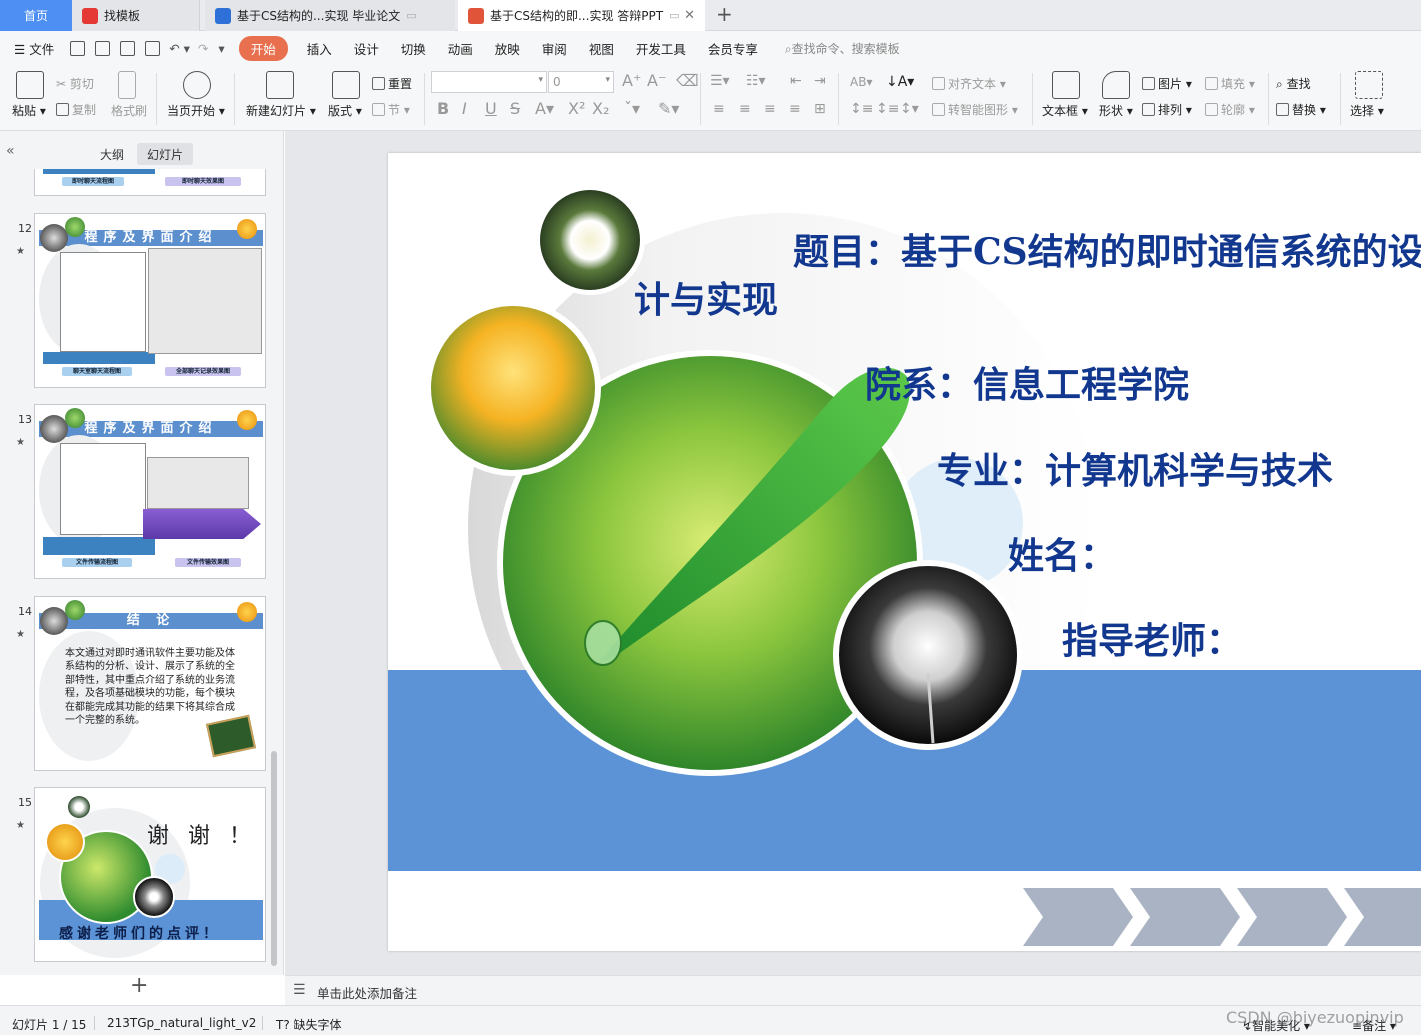 The image size is (1421, 1035). What do you see at coordinates (489, 82) in the screenshot?
I see `font-family-select: ▾` at bounding box center [489, 82].